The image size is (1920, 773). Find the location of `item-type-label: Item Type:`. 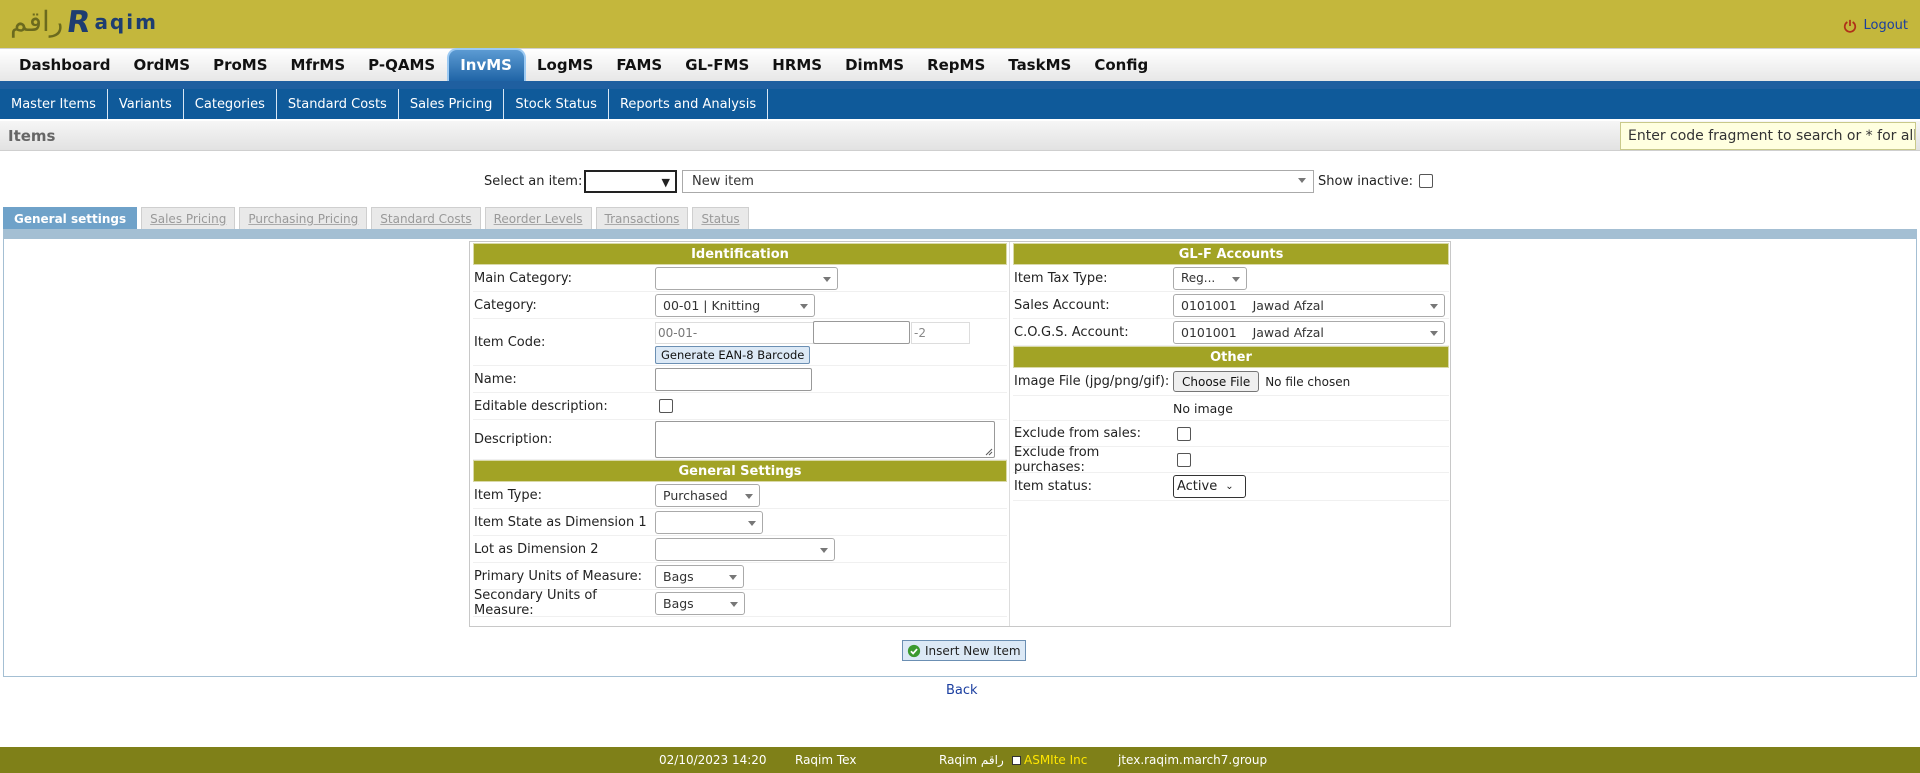

item-type-label: Item Type: is located at coordinates (508, 495).